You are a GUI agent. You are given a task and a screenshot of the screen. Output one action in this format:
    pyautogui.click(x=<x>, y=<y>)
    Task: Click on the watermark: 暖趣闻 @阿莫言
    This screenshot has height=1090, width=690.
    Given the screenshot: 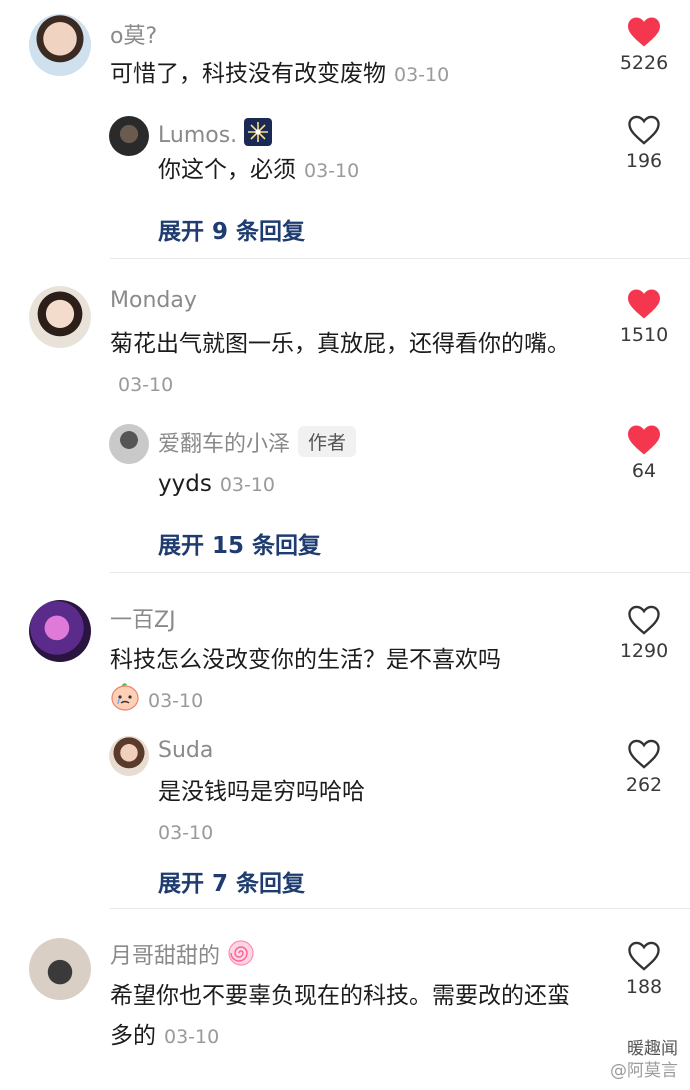 What is the action you would take?
    pyautogui.click(x=644, y=1060)
    